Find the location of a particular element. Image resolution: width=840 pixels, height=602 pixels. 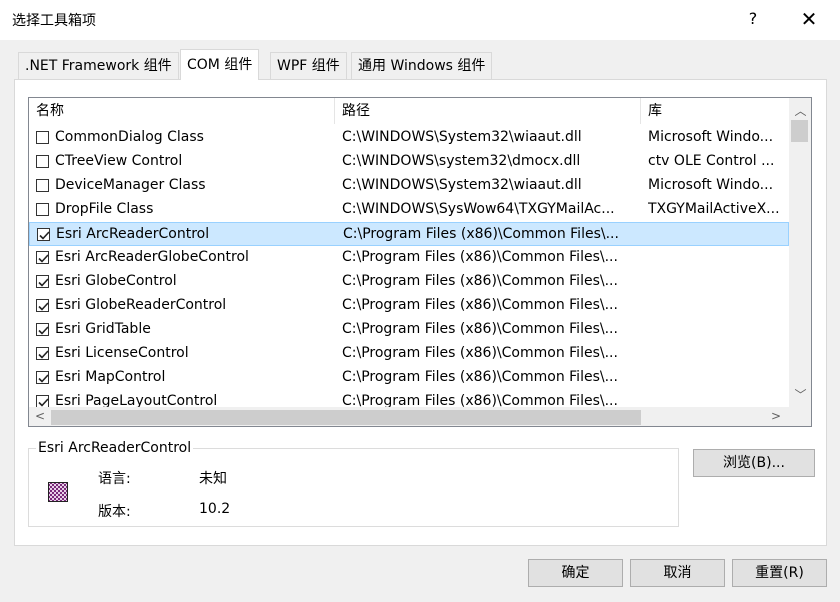

row-name: DeviceManager Class is located at coordinates (130, 185).